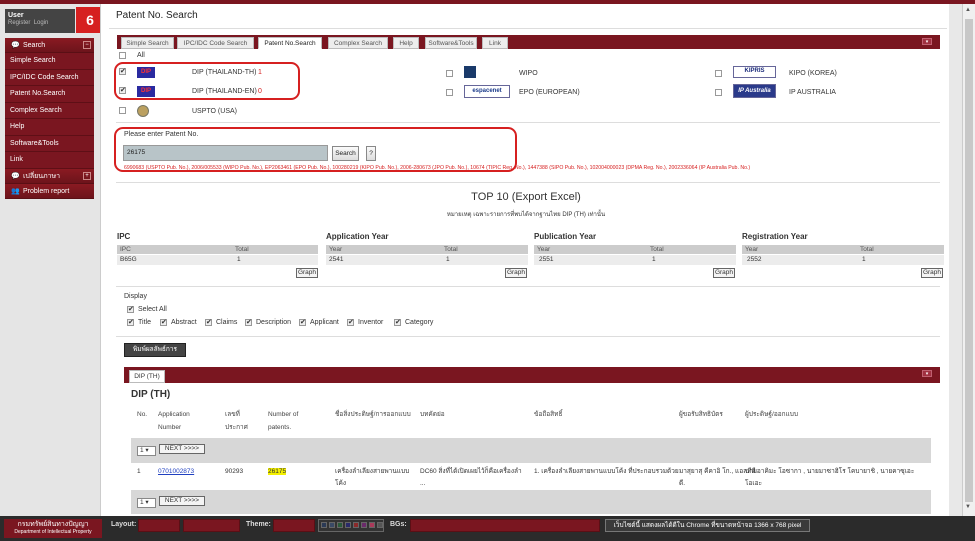 The image size is (975, 541). I want to click on row-title-line2: โค้ง, so click(341, 483).